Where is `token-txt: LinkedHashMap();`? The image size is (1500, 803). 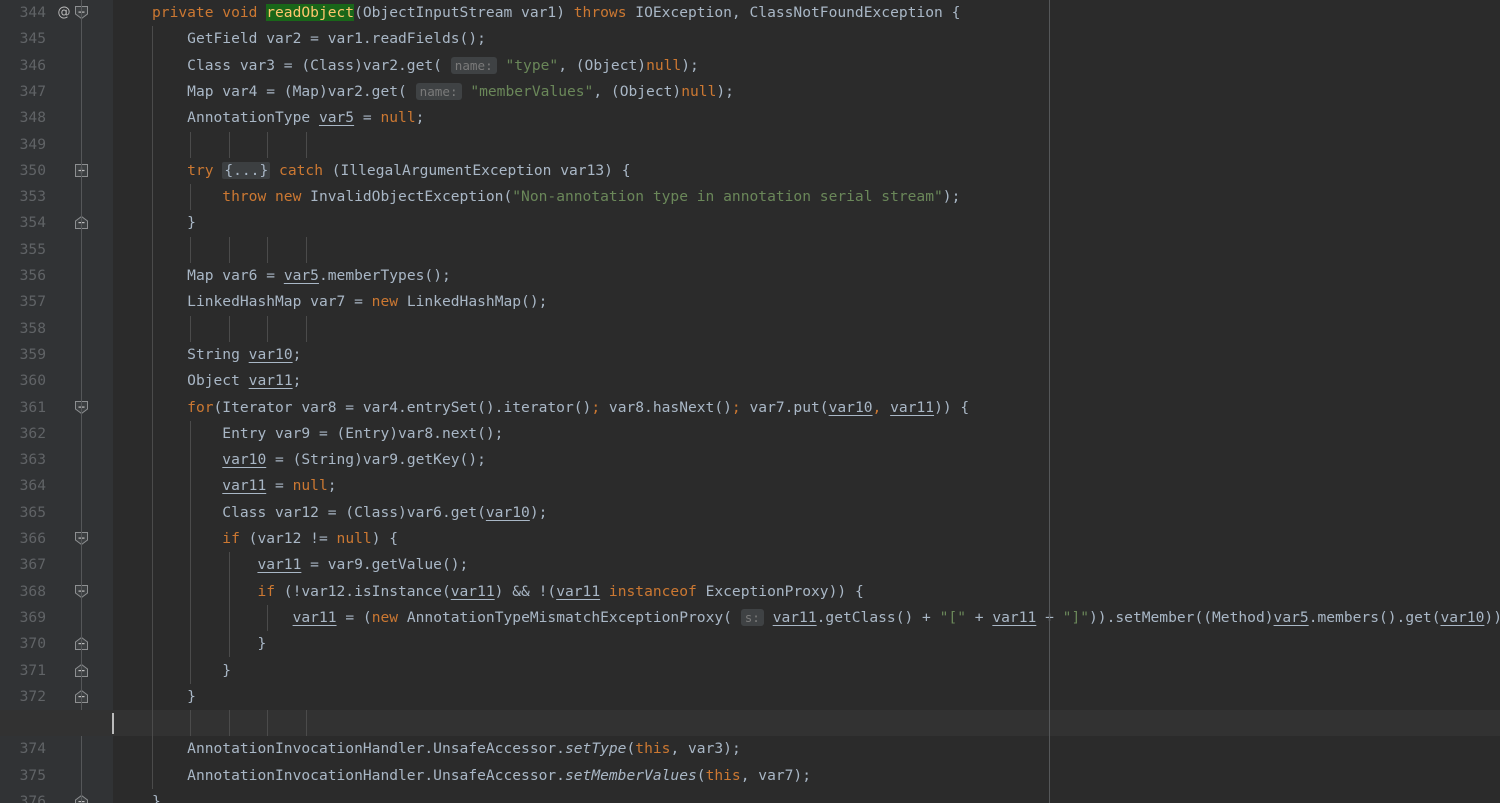
token-txt: LinkedHashMap(); is located at coordinates (477, 302).